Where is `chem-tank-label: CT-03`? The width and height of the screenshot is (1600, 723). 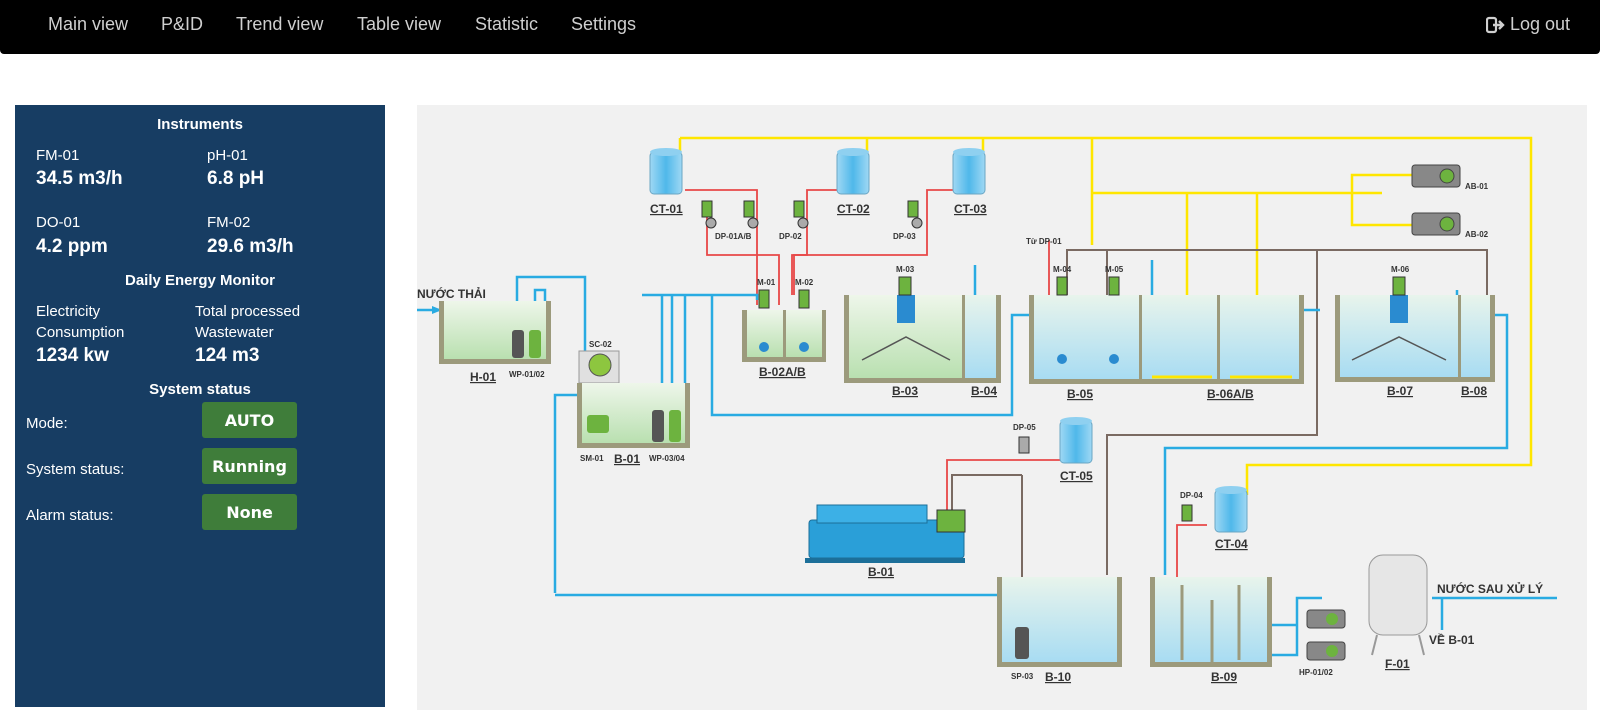
chem-tank-label: CT-03 is located at coordinates (970, 209).